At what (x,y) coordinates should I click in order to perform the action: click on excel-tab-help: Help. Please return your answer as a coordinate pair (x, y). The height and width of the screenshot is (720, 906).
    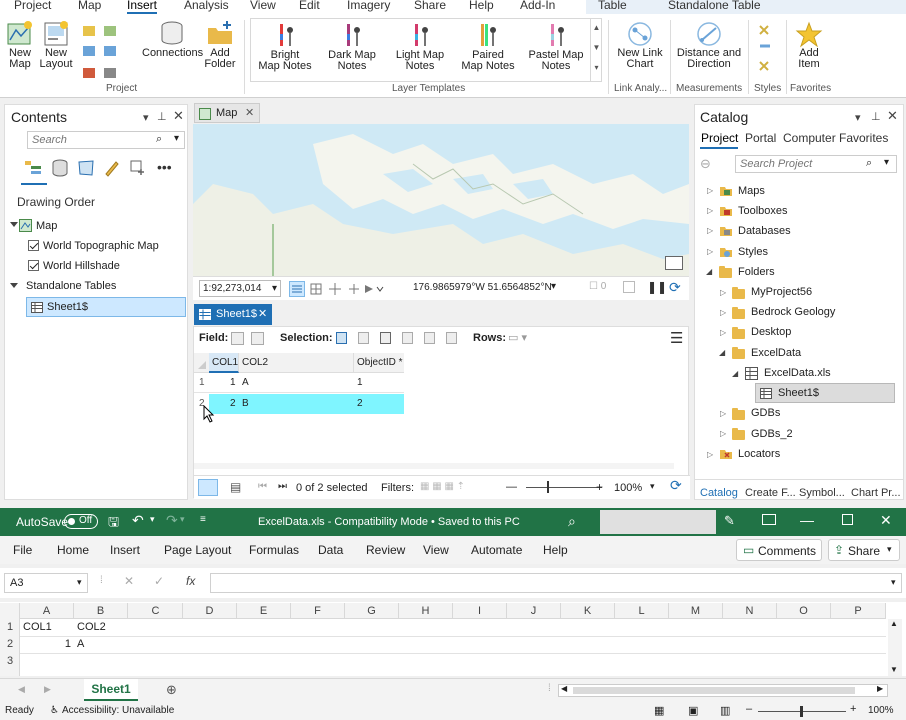
    Looking at the image, I should click on (555, 550).